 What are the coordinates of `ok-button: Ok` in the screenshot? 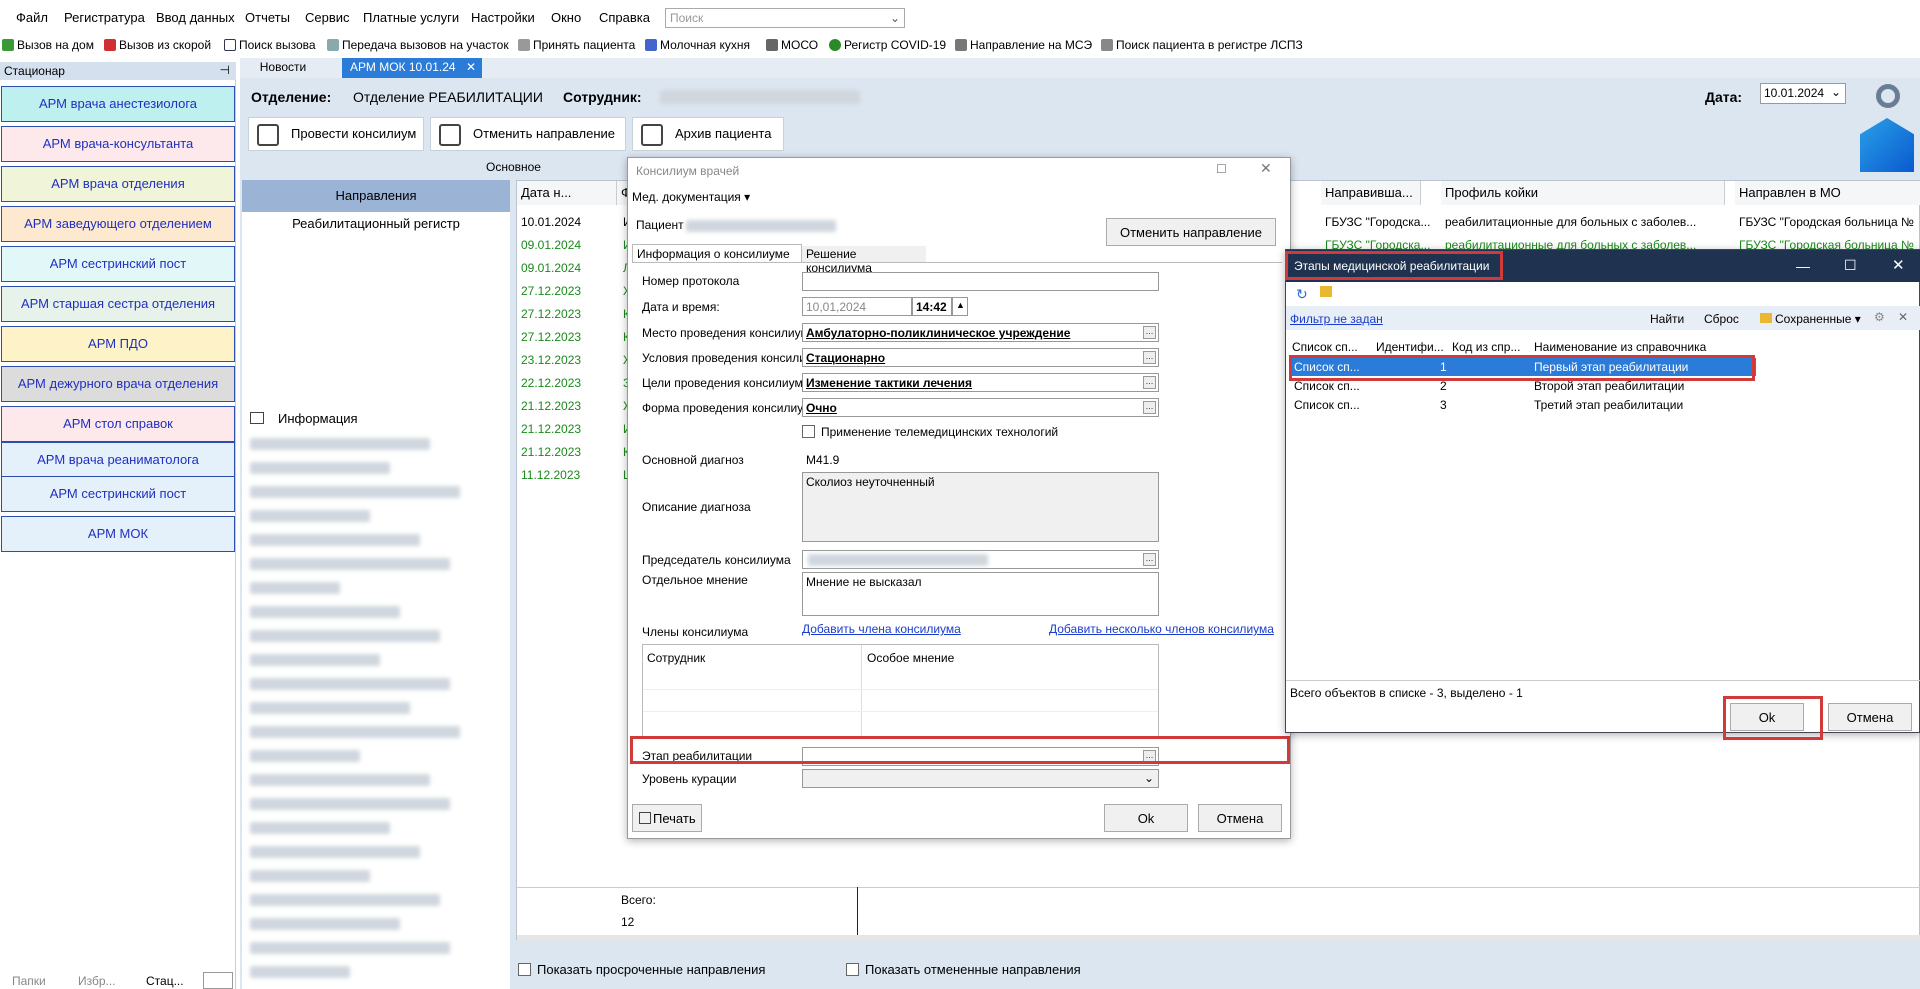 It's located at (1146, 818).